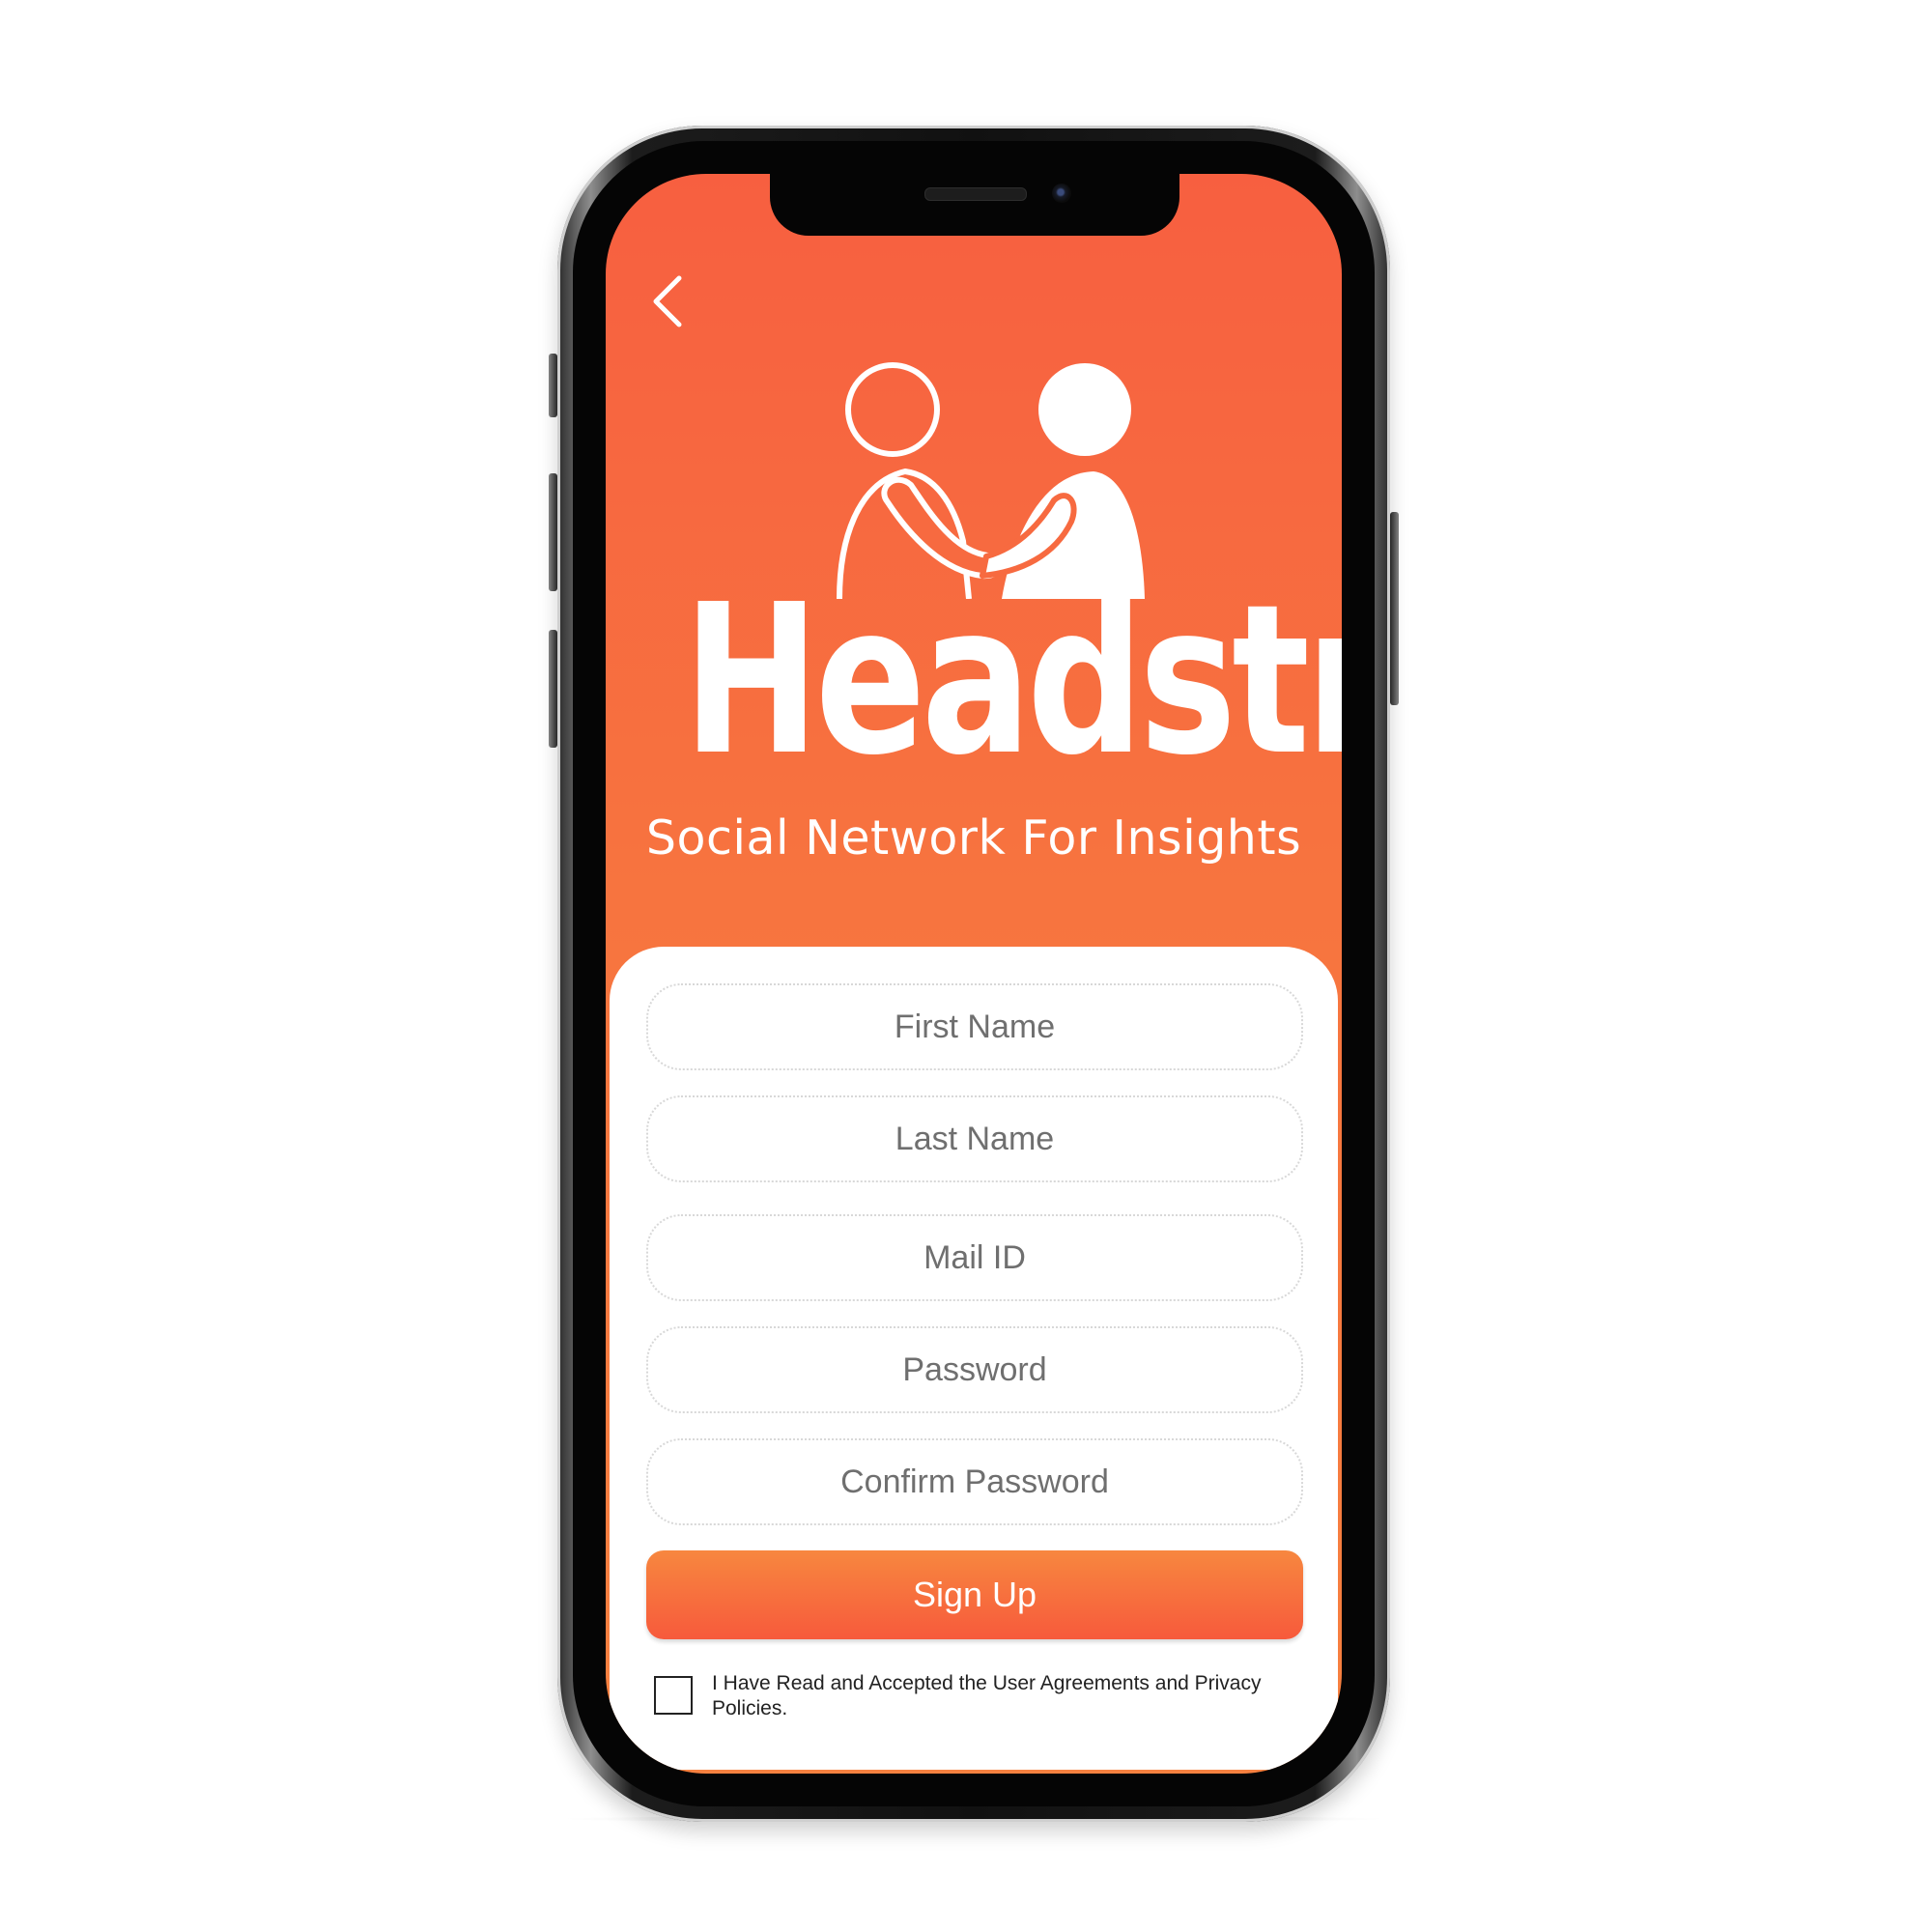 This screenshot has width=1932, height=1932. What do you see at coordinates (974, 1138) in the screenshot?
I see `last-name-input` at bounding box center [974, 1138].